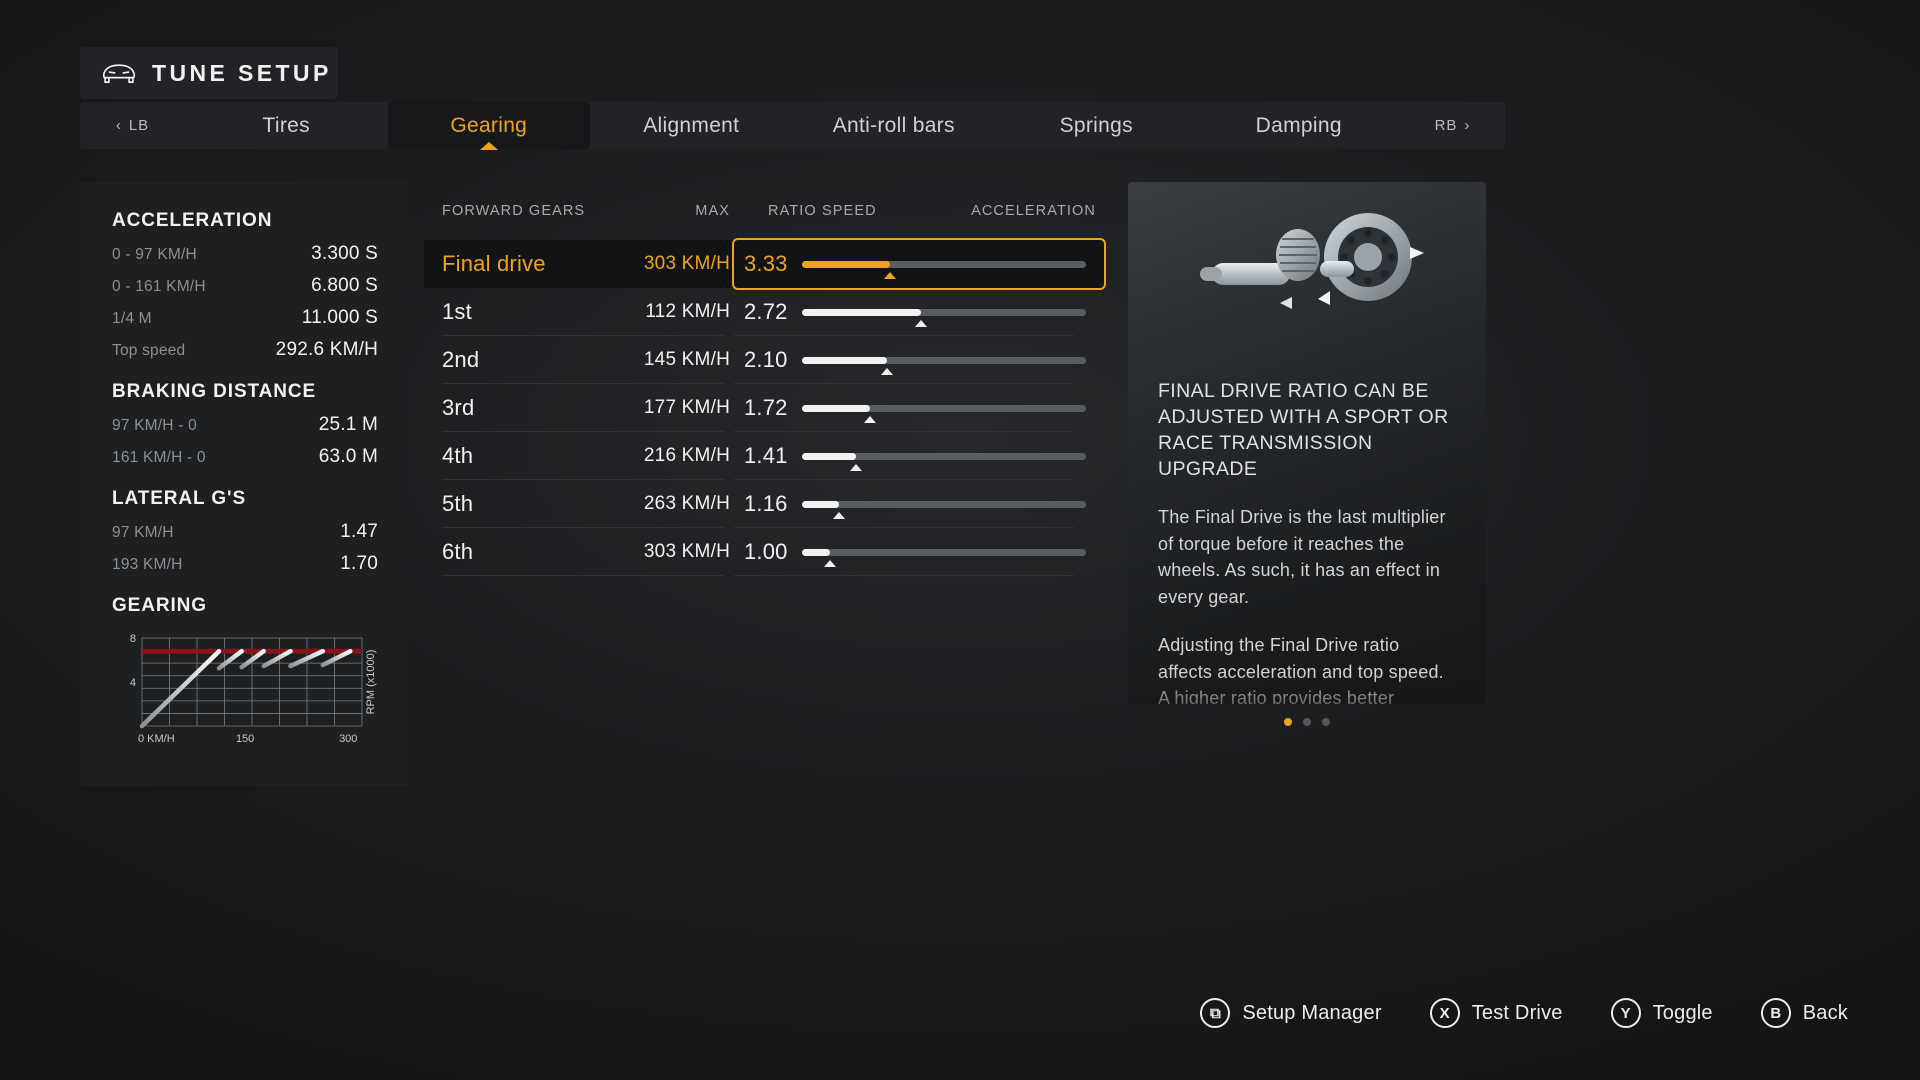 This screenshot has width=1920, height=1080. What do you see at coordinates (712, 211) in the screenshot?
I see `header-max: MAX` at bounding box center [712, 211].